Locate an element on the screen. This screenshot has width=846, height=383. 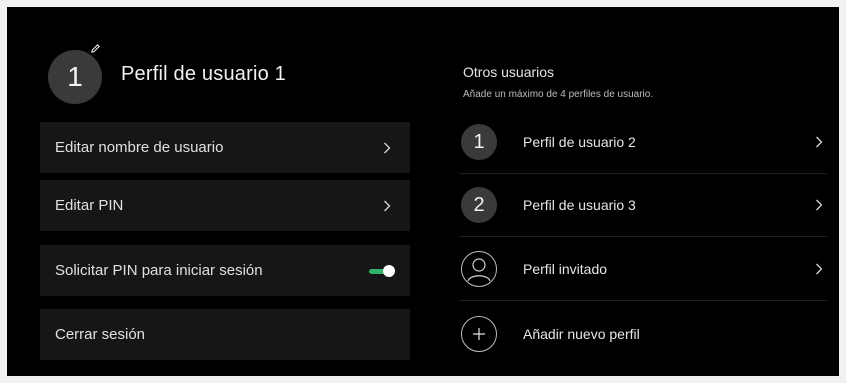
add-profile-label: Añadir nuevo perfil is located at coordinates (581, 333).